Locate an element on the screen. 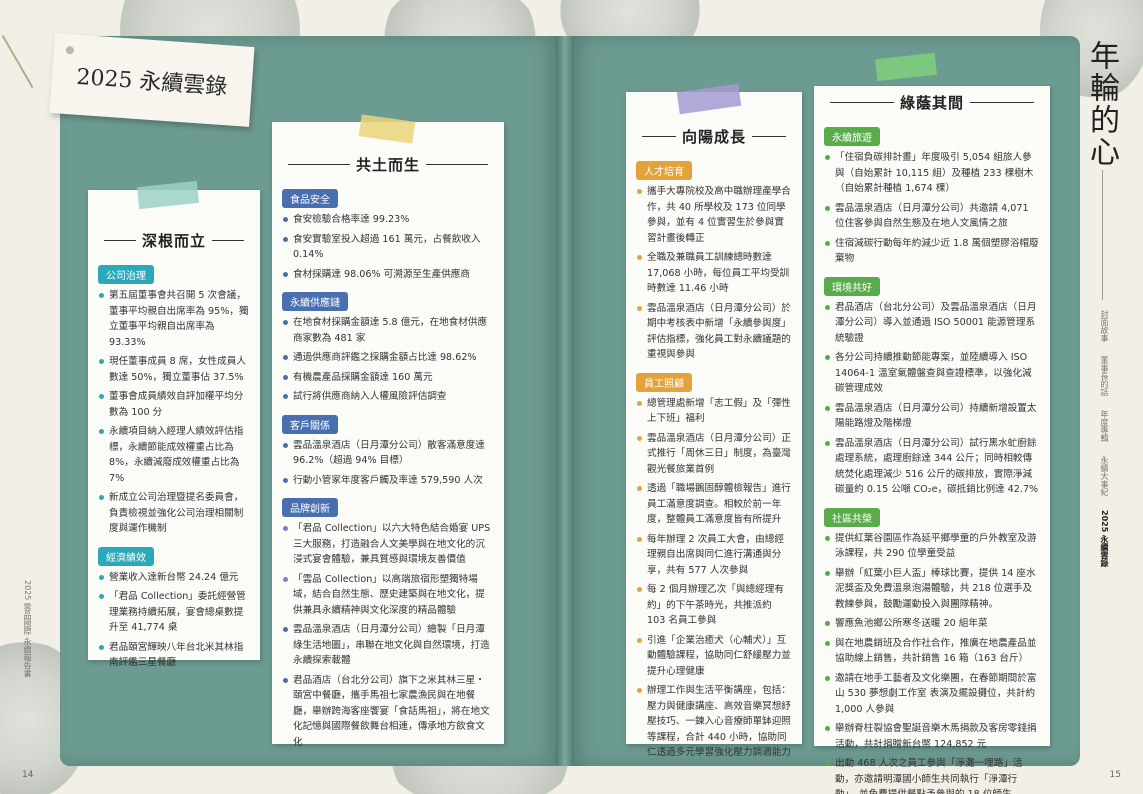  left-side-text: 2025 雲品國際 永續報告書 is located at coordinates (27, 629).